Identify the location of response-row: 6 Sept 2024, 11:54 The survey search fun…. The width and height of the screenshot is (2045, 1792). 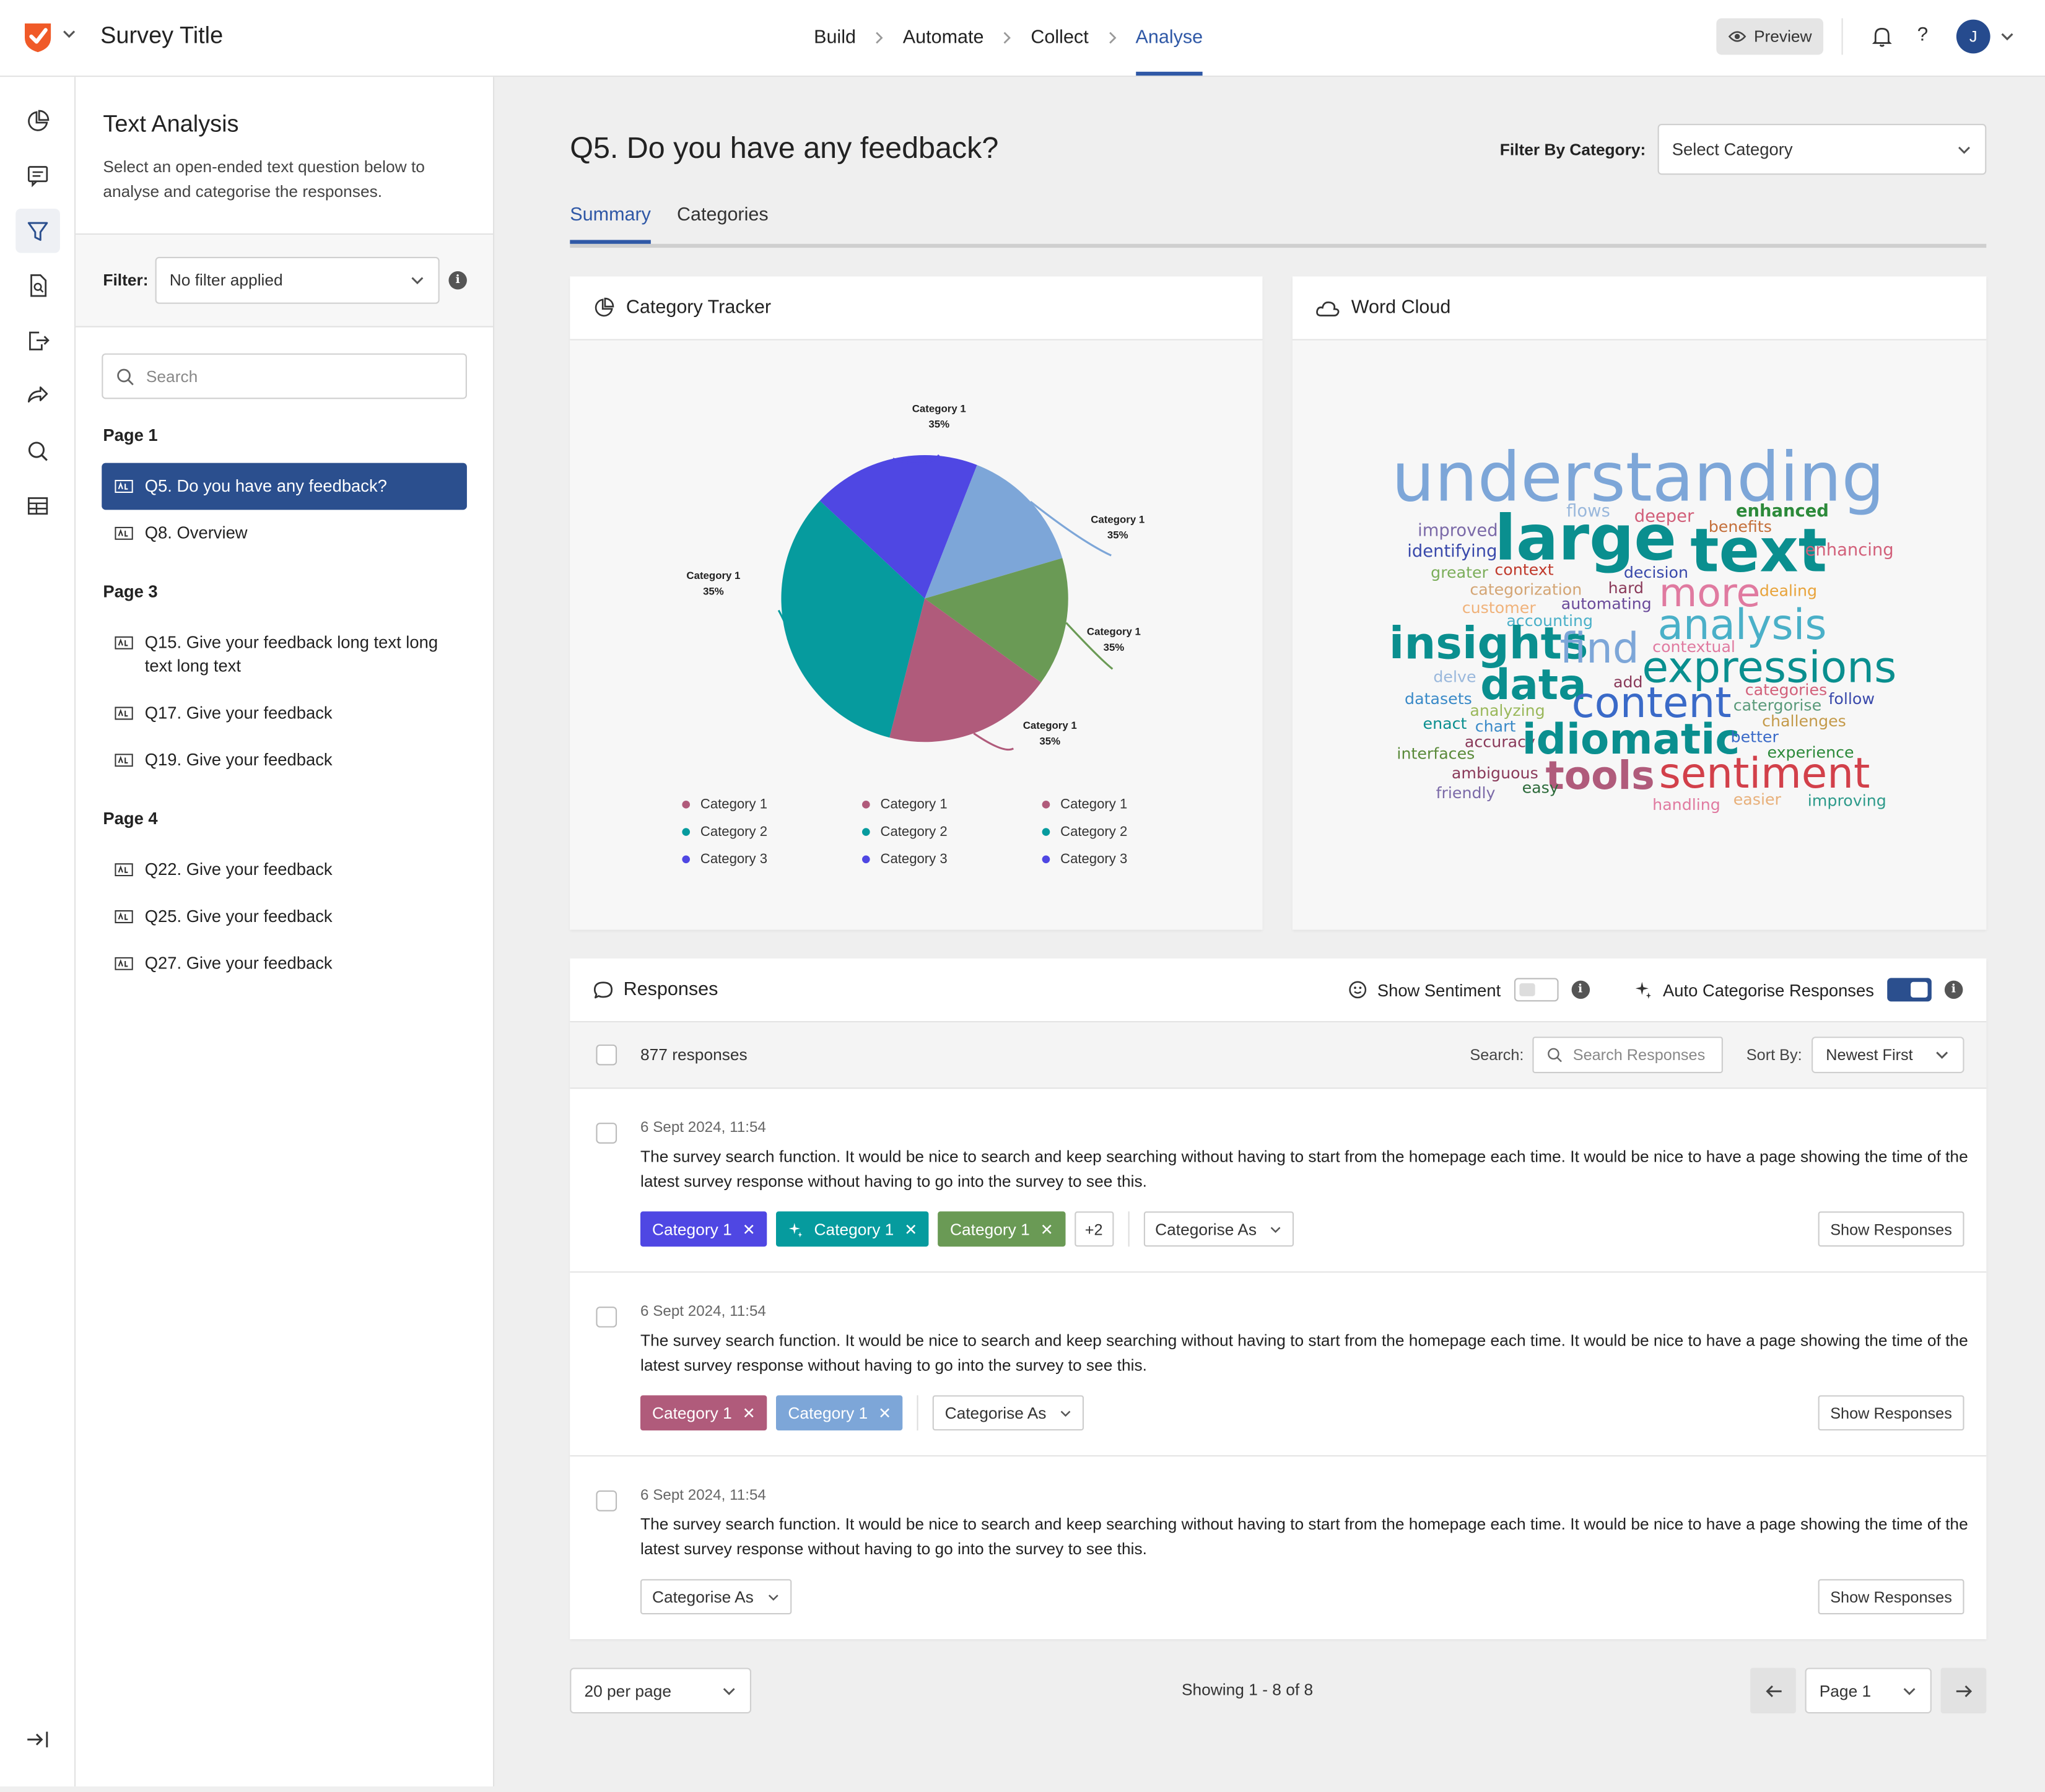
(1278, 1364).